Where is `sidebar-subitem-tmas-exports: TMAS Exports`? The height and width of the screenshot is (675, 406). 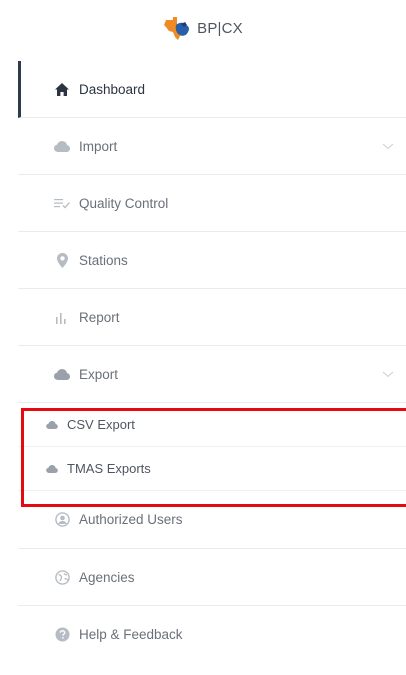 sidebar-subitem-tmas-exports: TMAS Exports is located at coordinates (212, 469).